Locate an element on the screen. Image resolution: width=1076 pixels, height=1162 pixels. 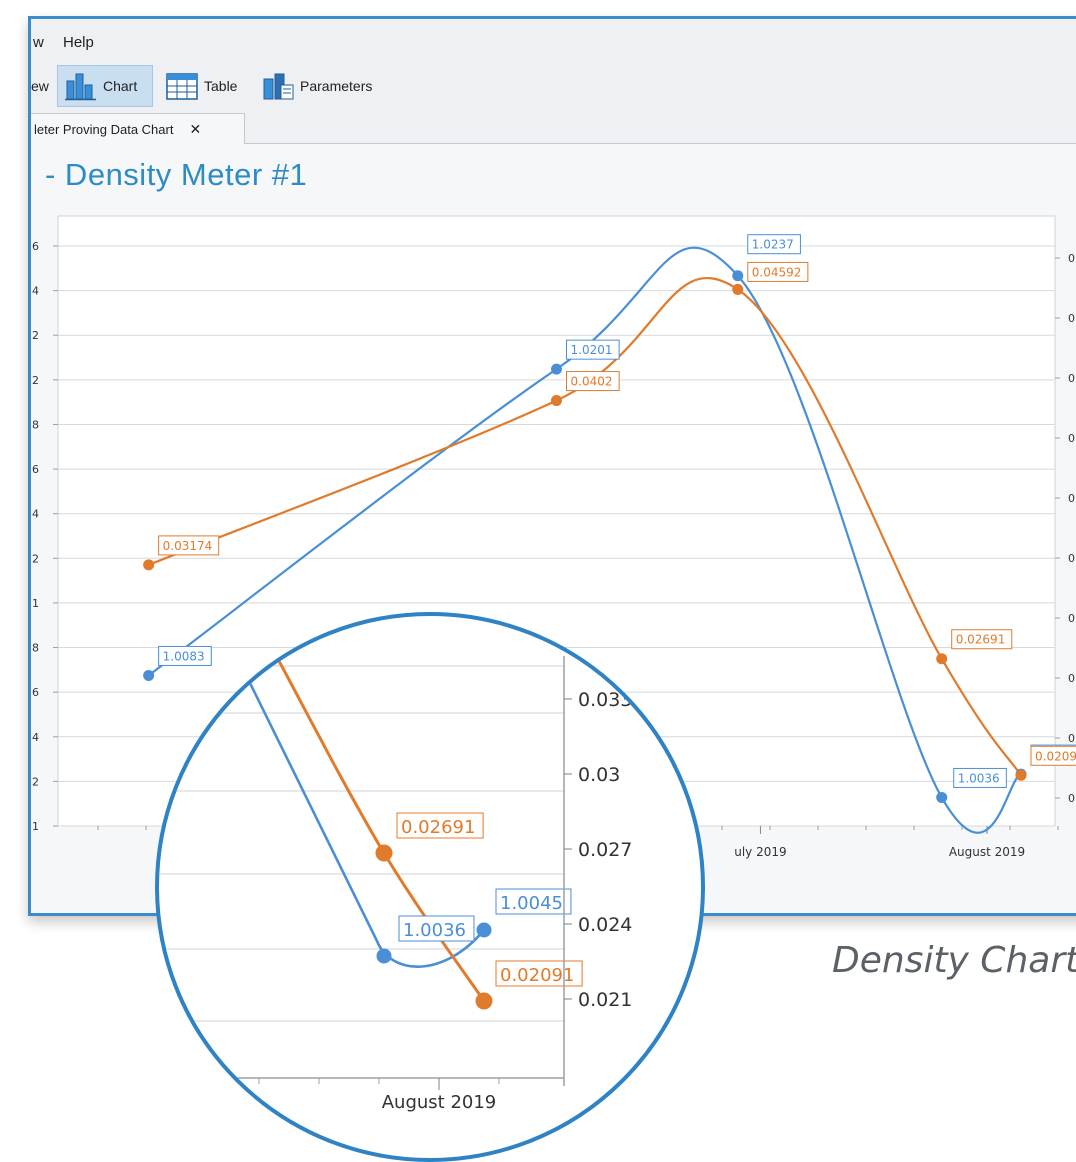
data-label: 0.04592 is located at coordinates (777, 272).